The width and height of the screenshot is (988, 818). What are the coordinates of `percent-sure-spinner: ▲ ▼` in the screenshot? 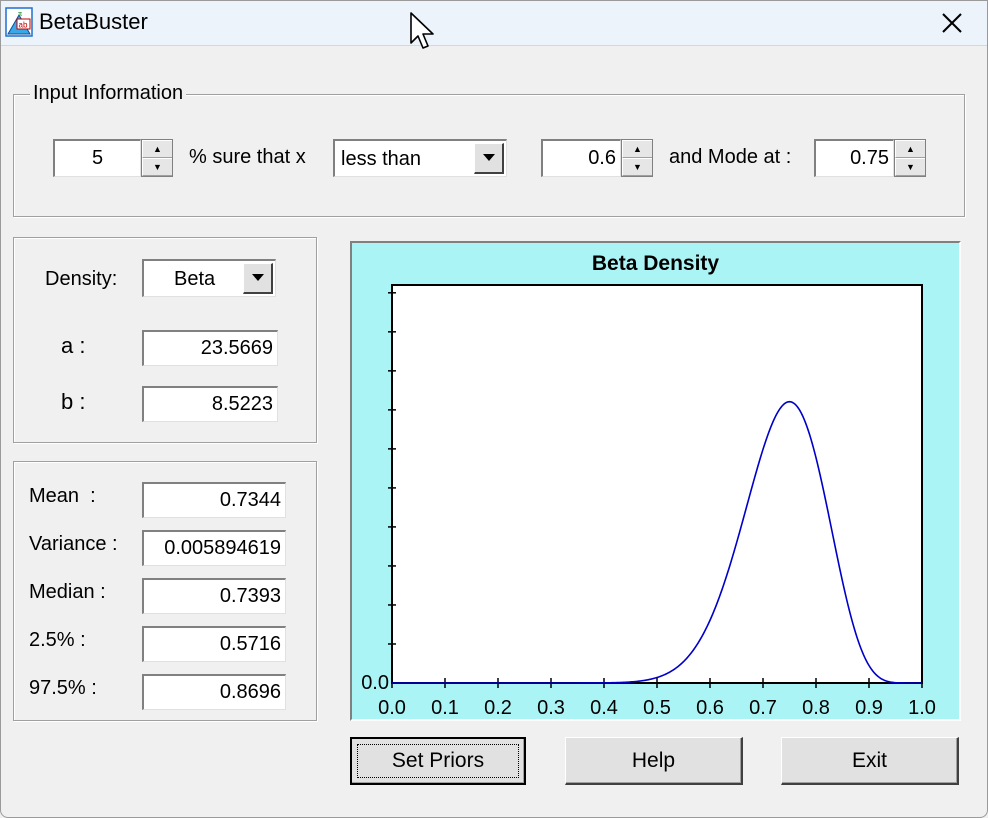 It's located at (157, 158).